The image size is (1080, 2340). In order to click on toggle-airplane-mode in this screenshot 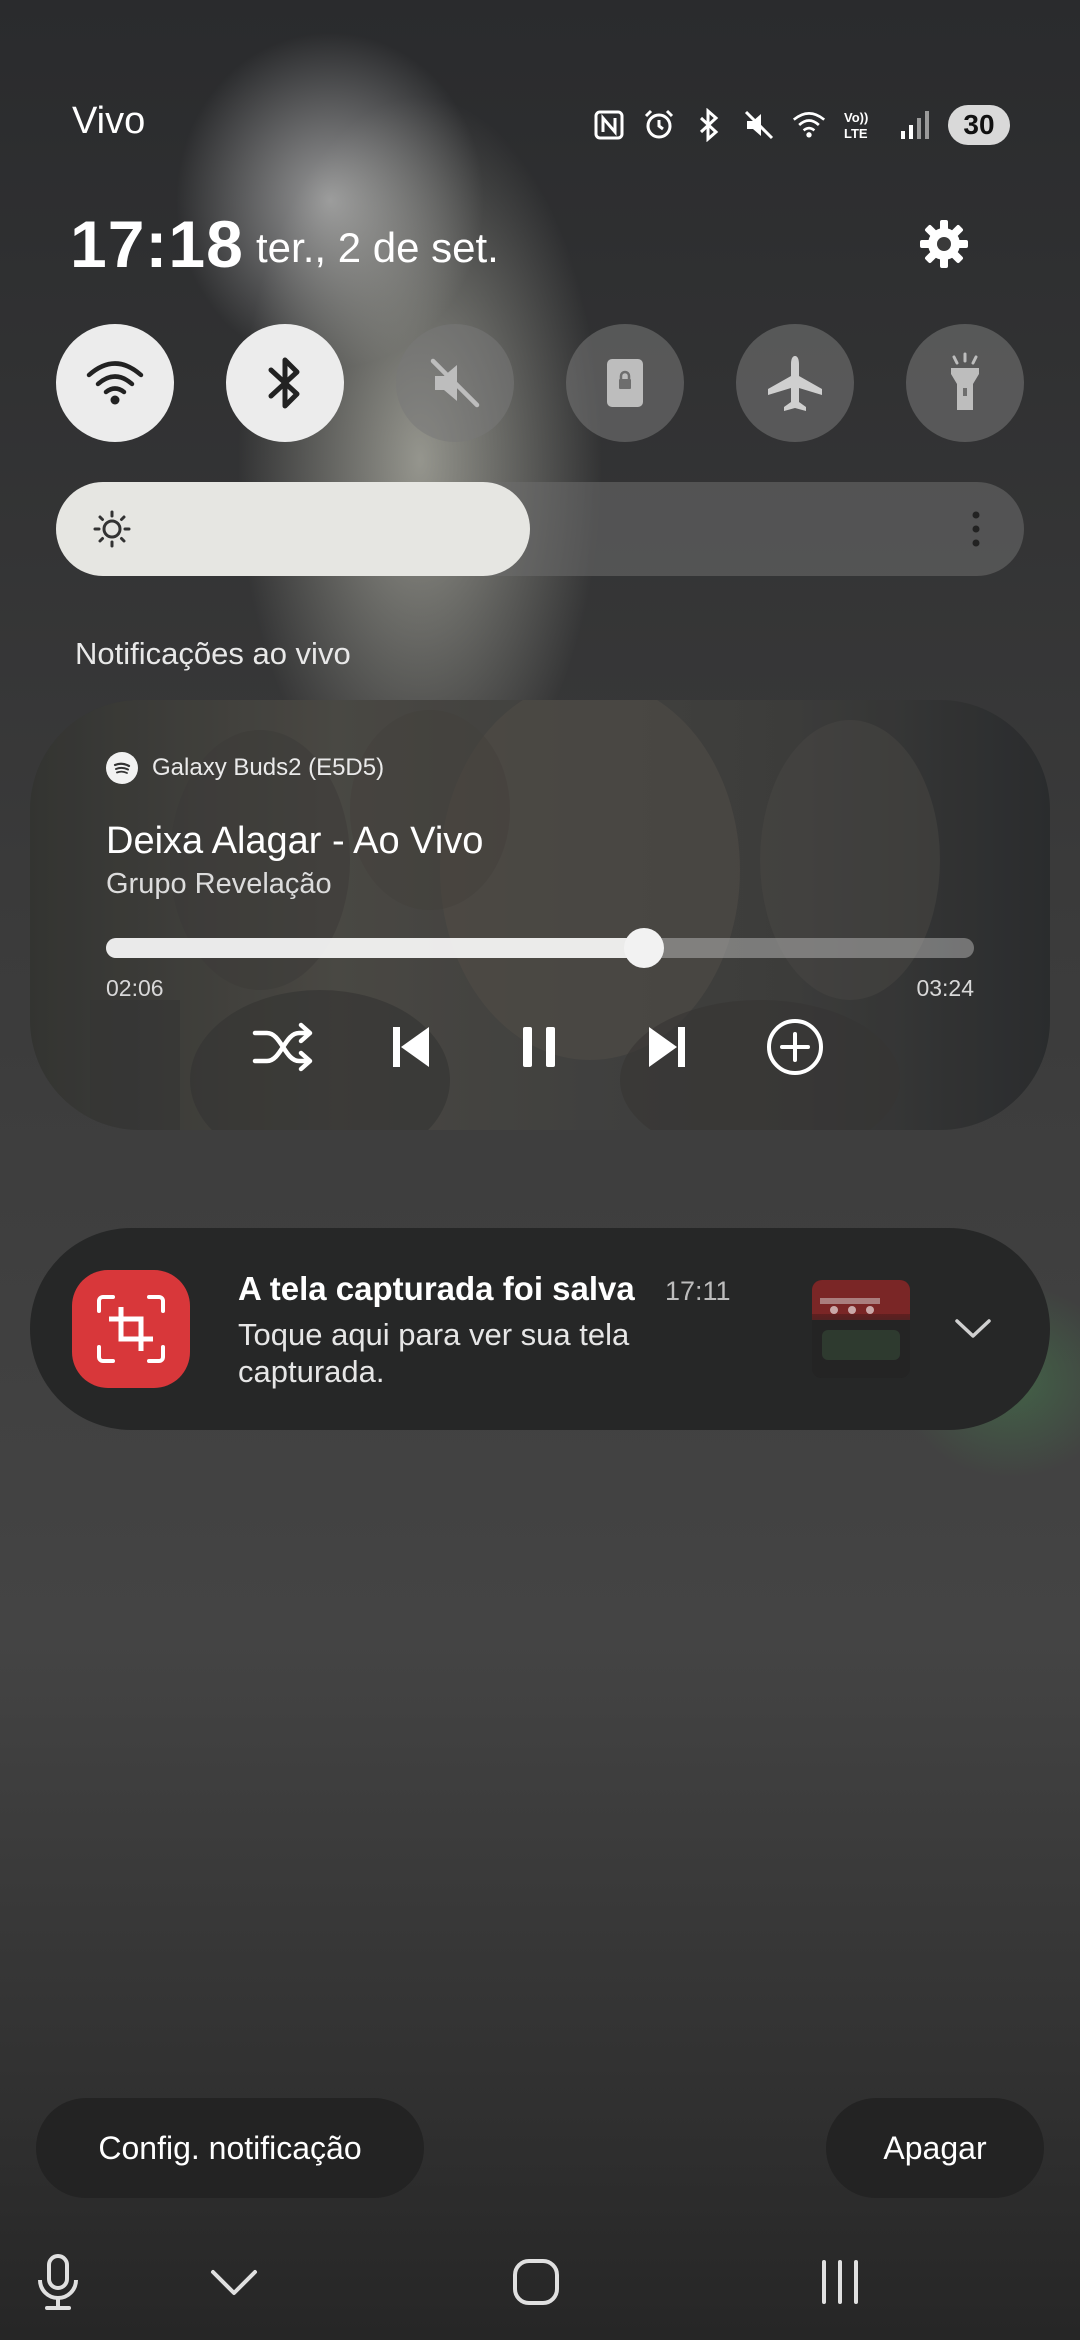, I will do `click(795, 383)`.